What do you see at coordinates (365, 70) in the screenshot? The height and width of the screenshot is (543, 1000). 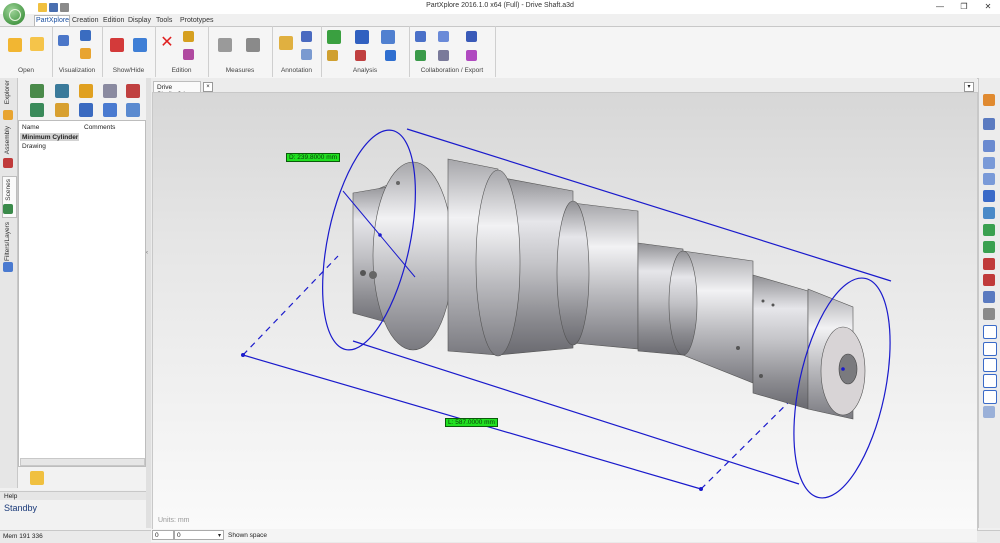 I see `ribbon-label-analysis: Analysis` at bounding box center [365, 70].